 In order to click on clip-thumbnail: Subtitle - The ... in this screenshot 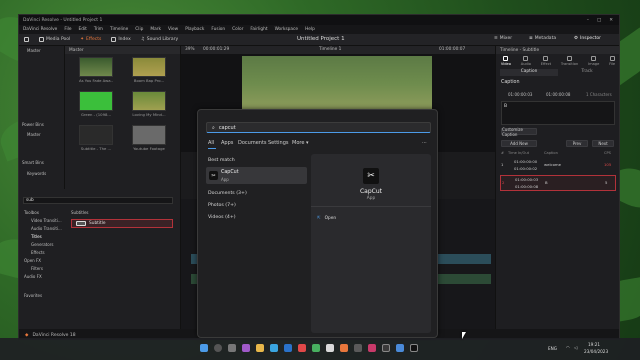, I will do `click(96, 140)`.